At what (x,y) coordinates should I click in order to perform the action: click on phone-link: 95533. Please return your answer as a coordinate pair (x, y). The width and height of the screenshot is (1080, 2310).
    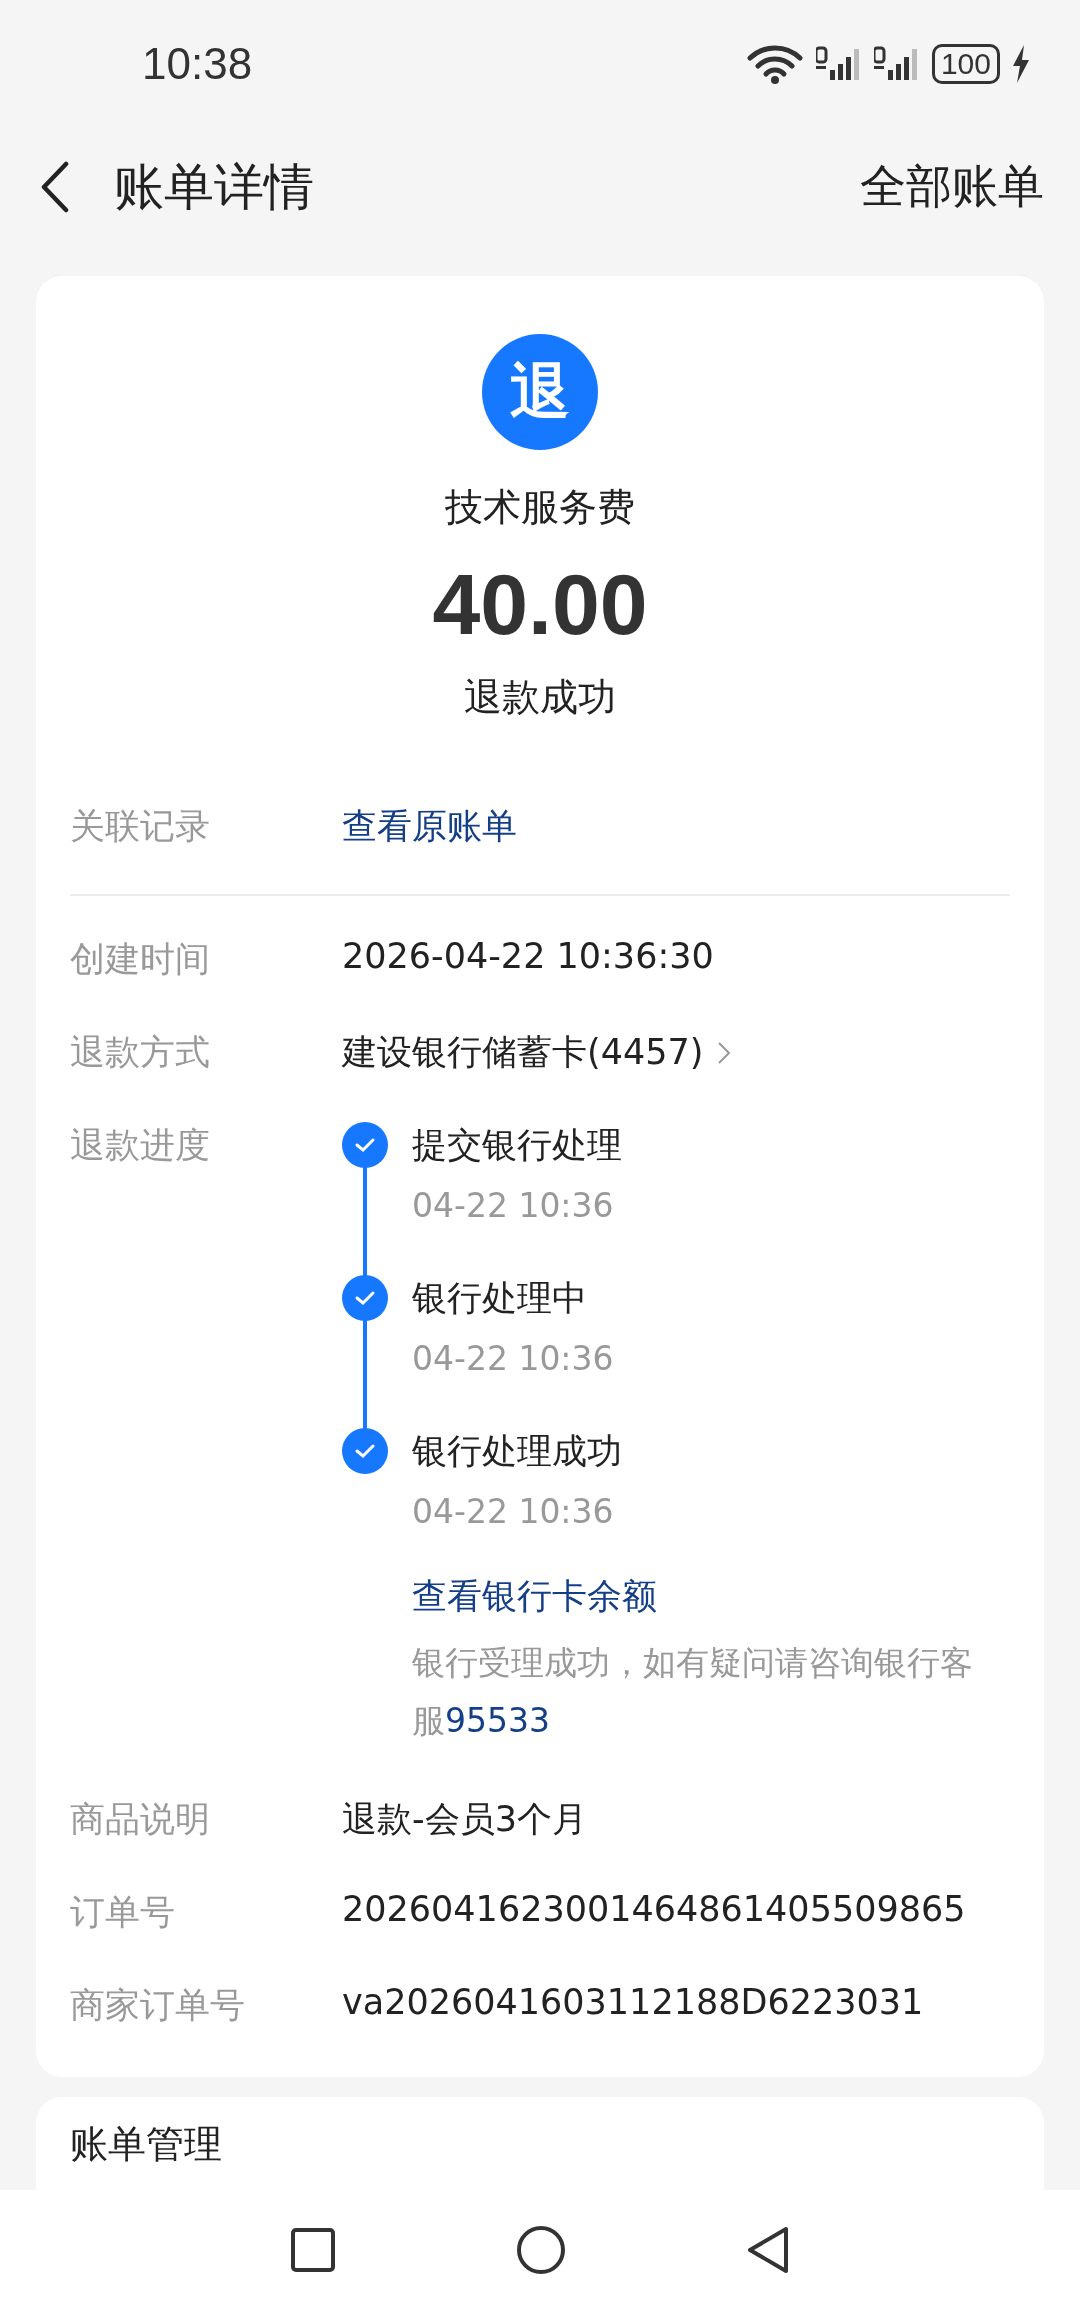
    Looking at the image, I should click on (497, 1720).